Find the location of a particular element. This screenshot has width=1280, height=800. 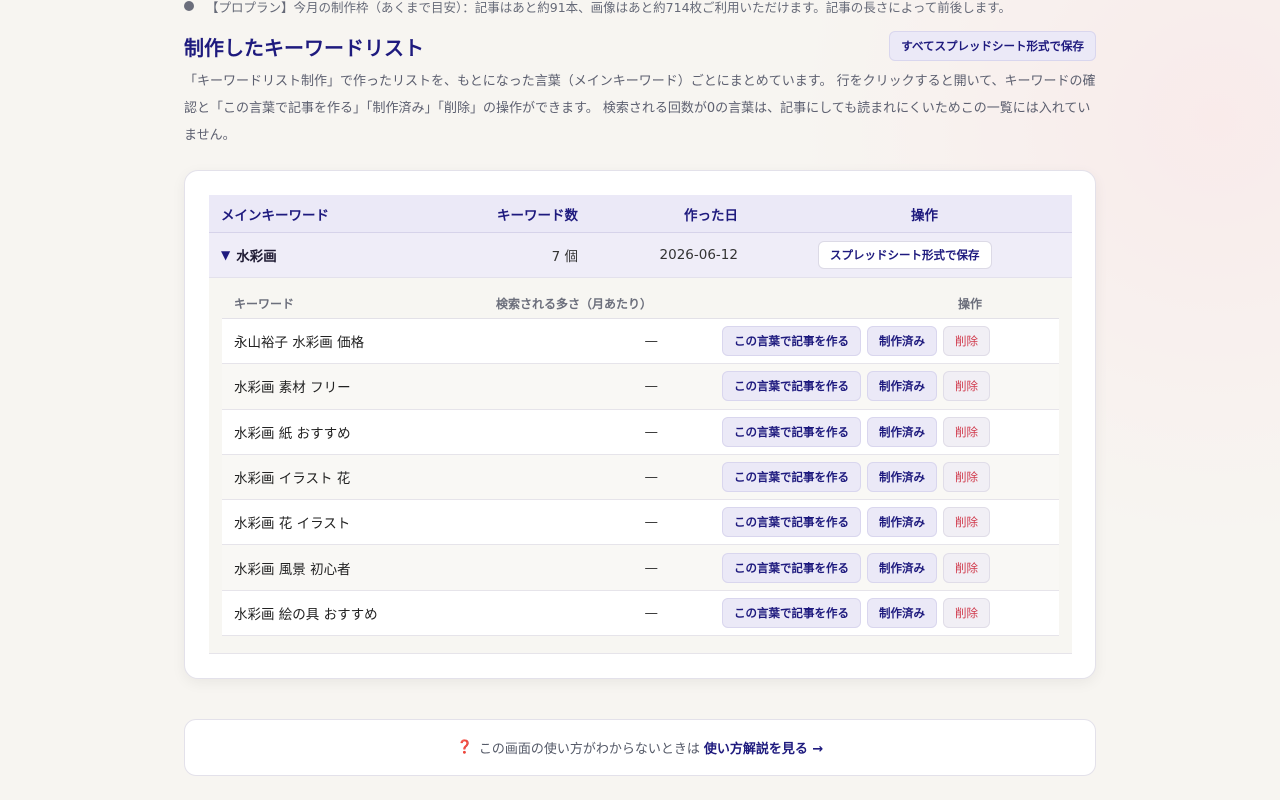

sub-table-header: キーワード 検索される多さ（月あたり） 操作 is located at coordinates (640, 303).